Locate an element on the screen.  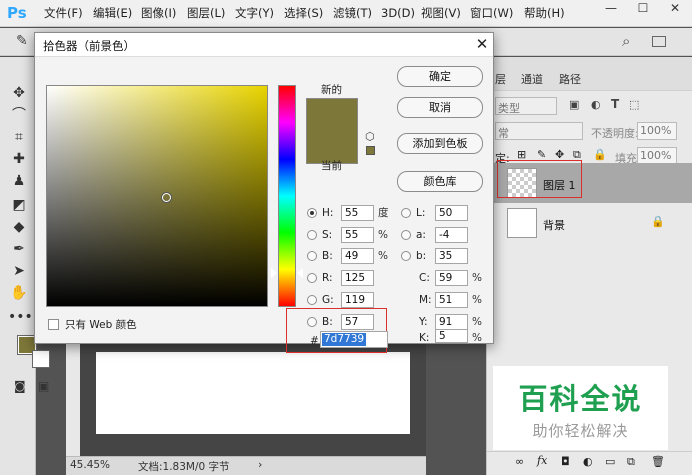
menu-view: 视图(V) is located at coordinates (441, 13).